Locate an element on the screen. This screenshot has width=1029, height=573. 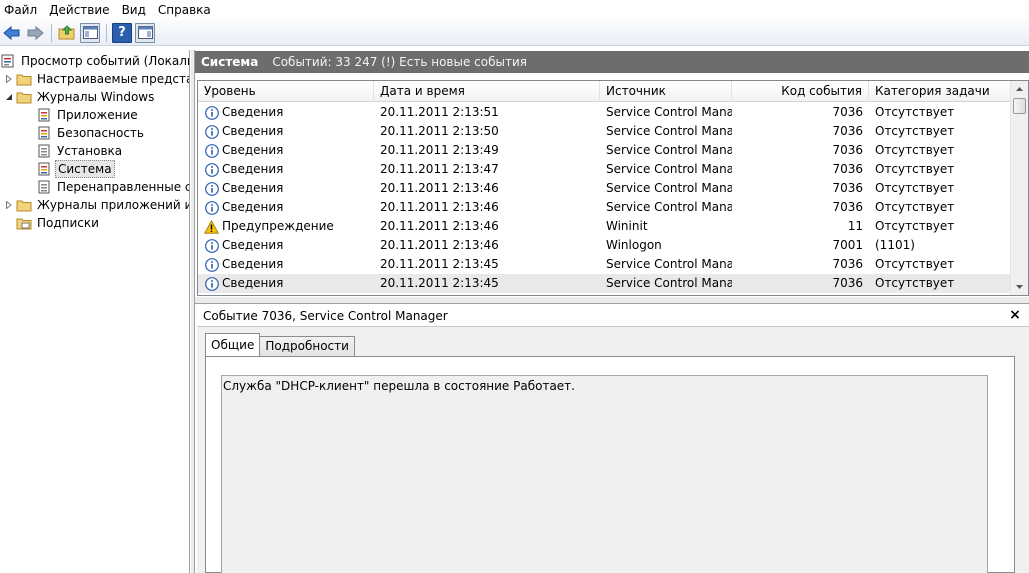
table-scrollbar is located at coordinates (1019, 188).